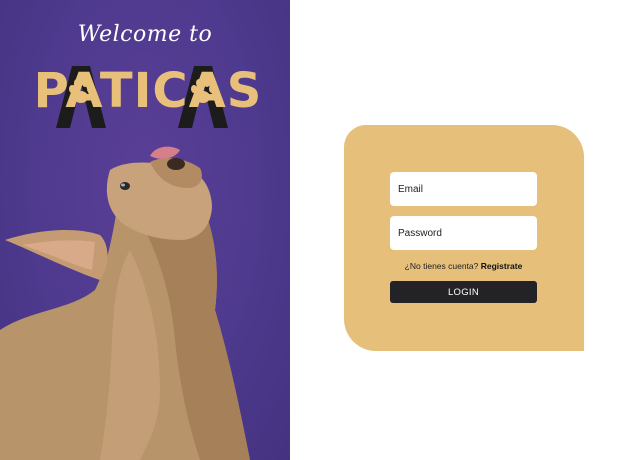 This screenshot has width=640, height=460. What do you see at coordinates (463, 189) in the screenshot?
I see `email-field` at bounding box center [463, 189].